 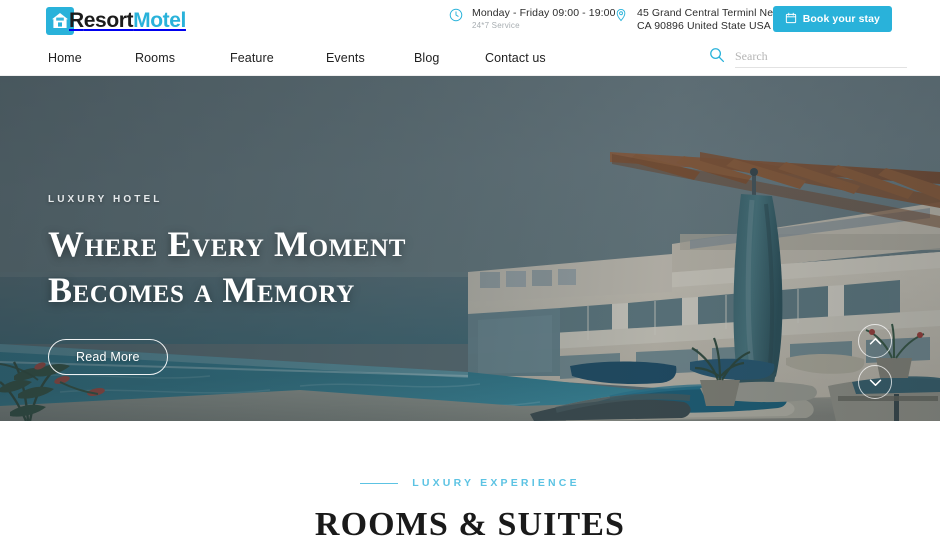 I want to click on nav-link-contact-us: Contact us, so click(x=515, y=58).